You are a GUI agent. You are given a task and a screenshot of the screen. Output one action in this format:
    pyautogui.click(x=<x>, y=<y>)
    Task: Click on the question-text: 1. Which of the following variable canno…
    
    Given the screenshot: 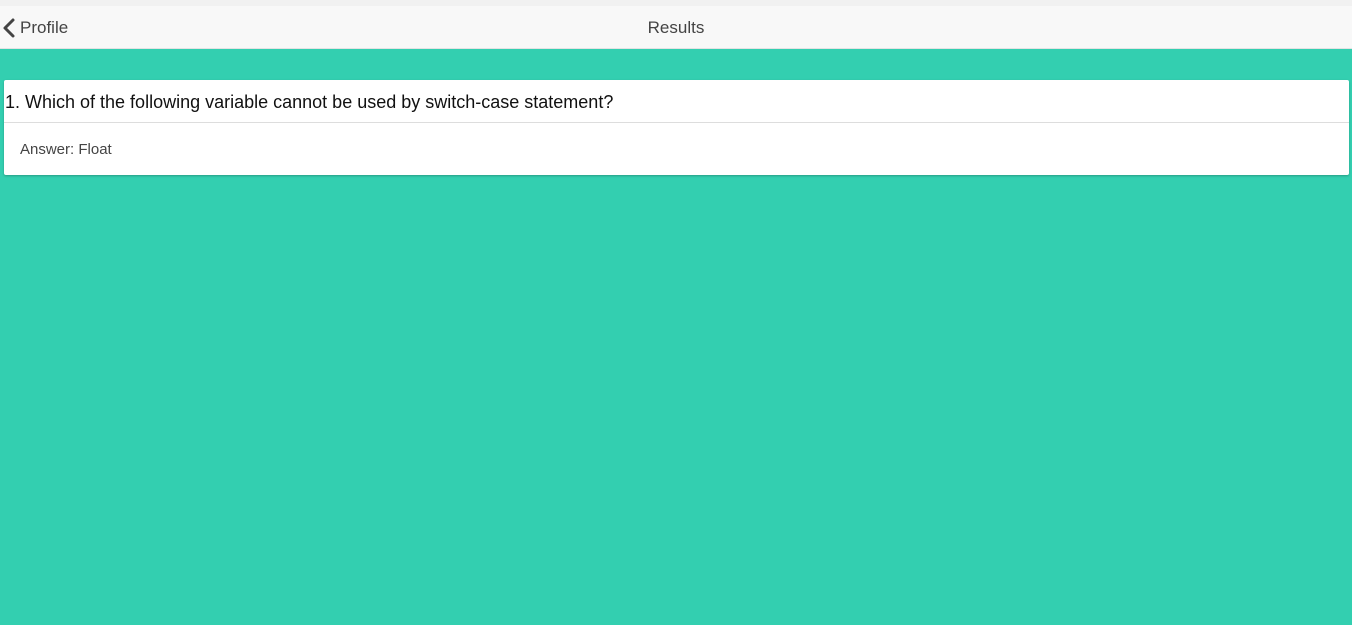 What is the action you would take?
    pyautogui.click(x=676, y=101)
    